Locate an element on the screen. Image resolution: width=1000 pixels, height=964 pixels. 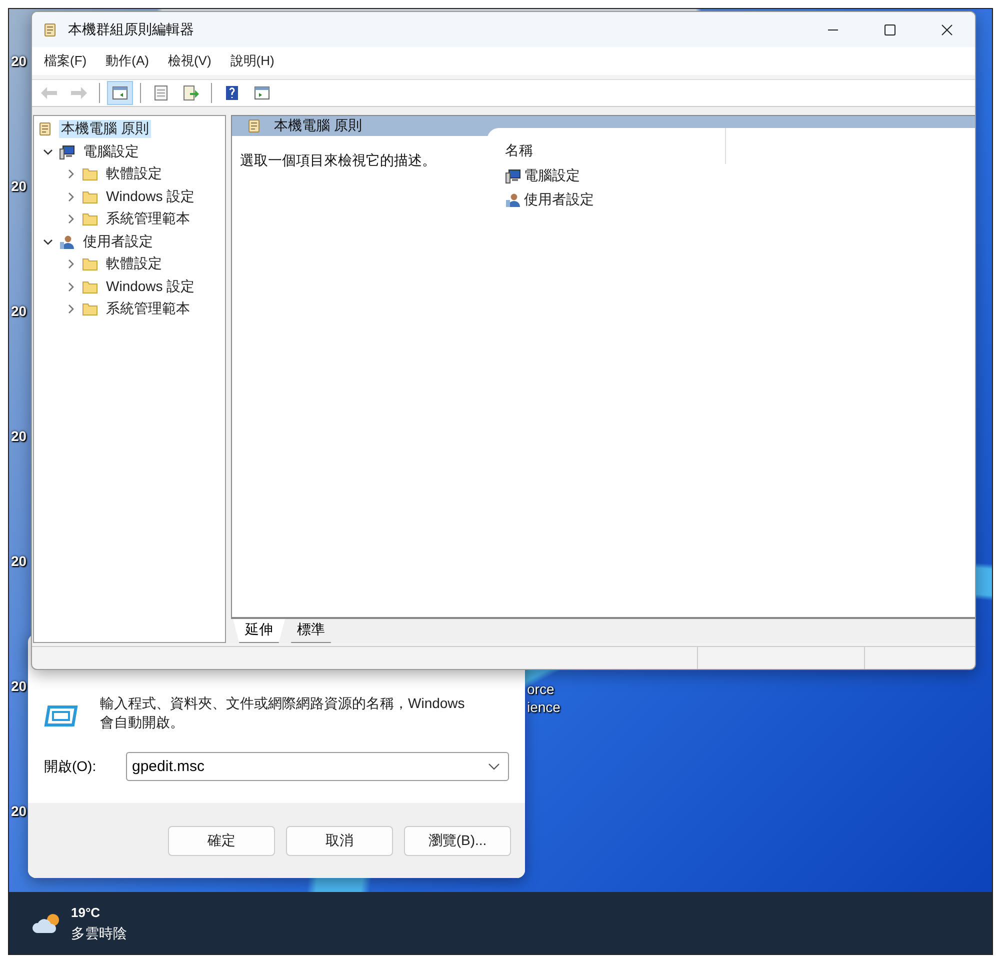
run-description: 輸入程式、資料夾、文件或網際網路資源的名稱，Windows 會自動開啟。 is located at coordinates (283, 713).